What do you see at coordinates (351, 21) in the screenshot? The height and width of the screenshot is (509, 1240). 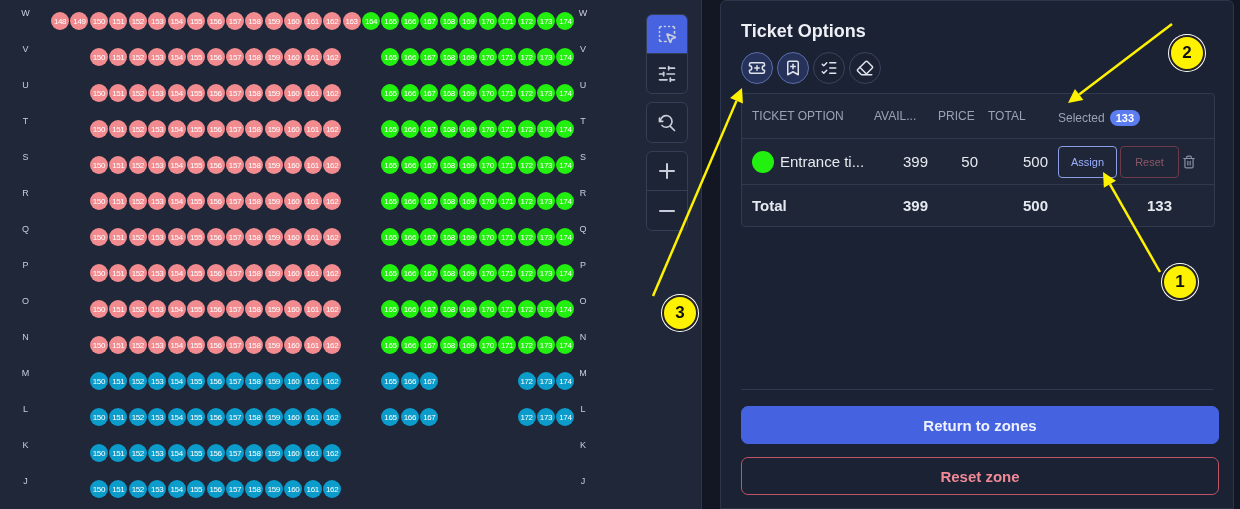 I see `seat: 163` at bounding box center [351, 21].